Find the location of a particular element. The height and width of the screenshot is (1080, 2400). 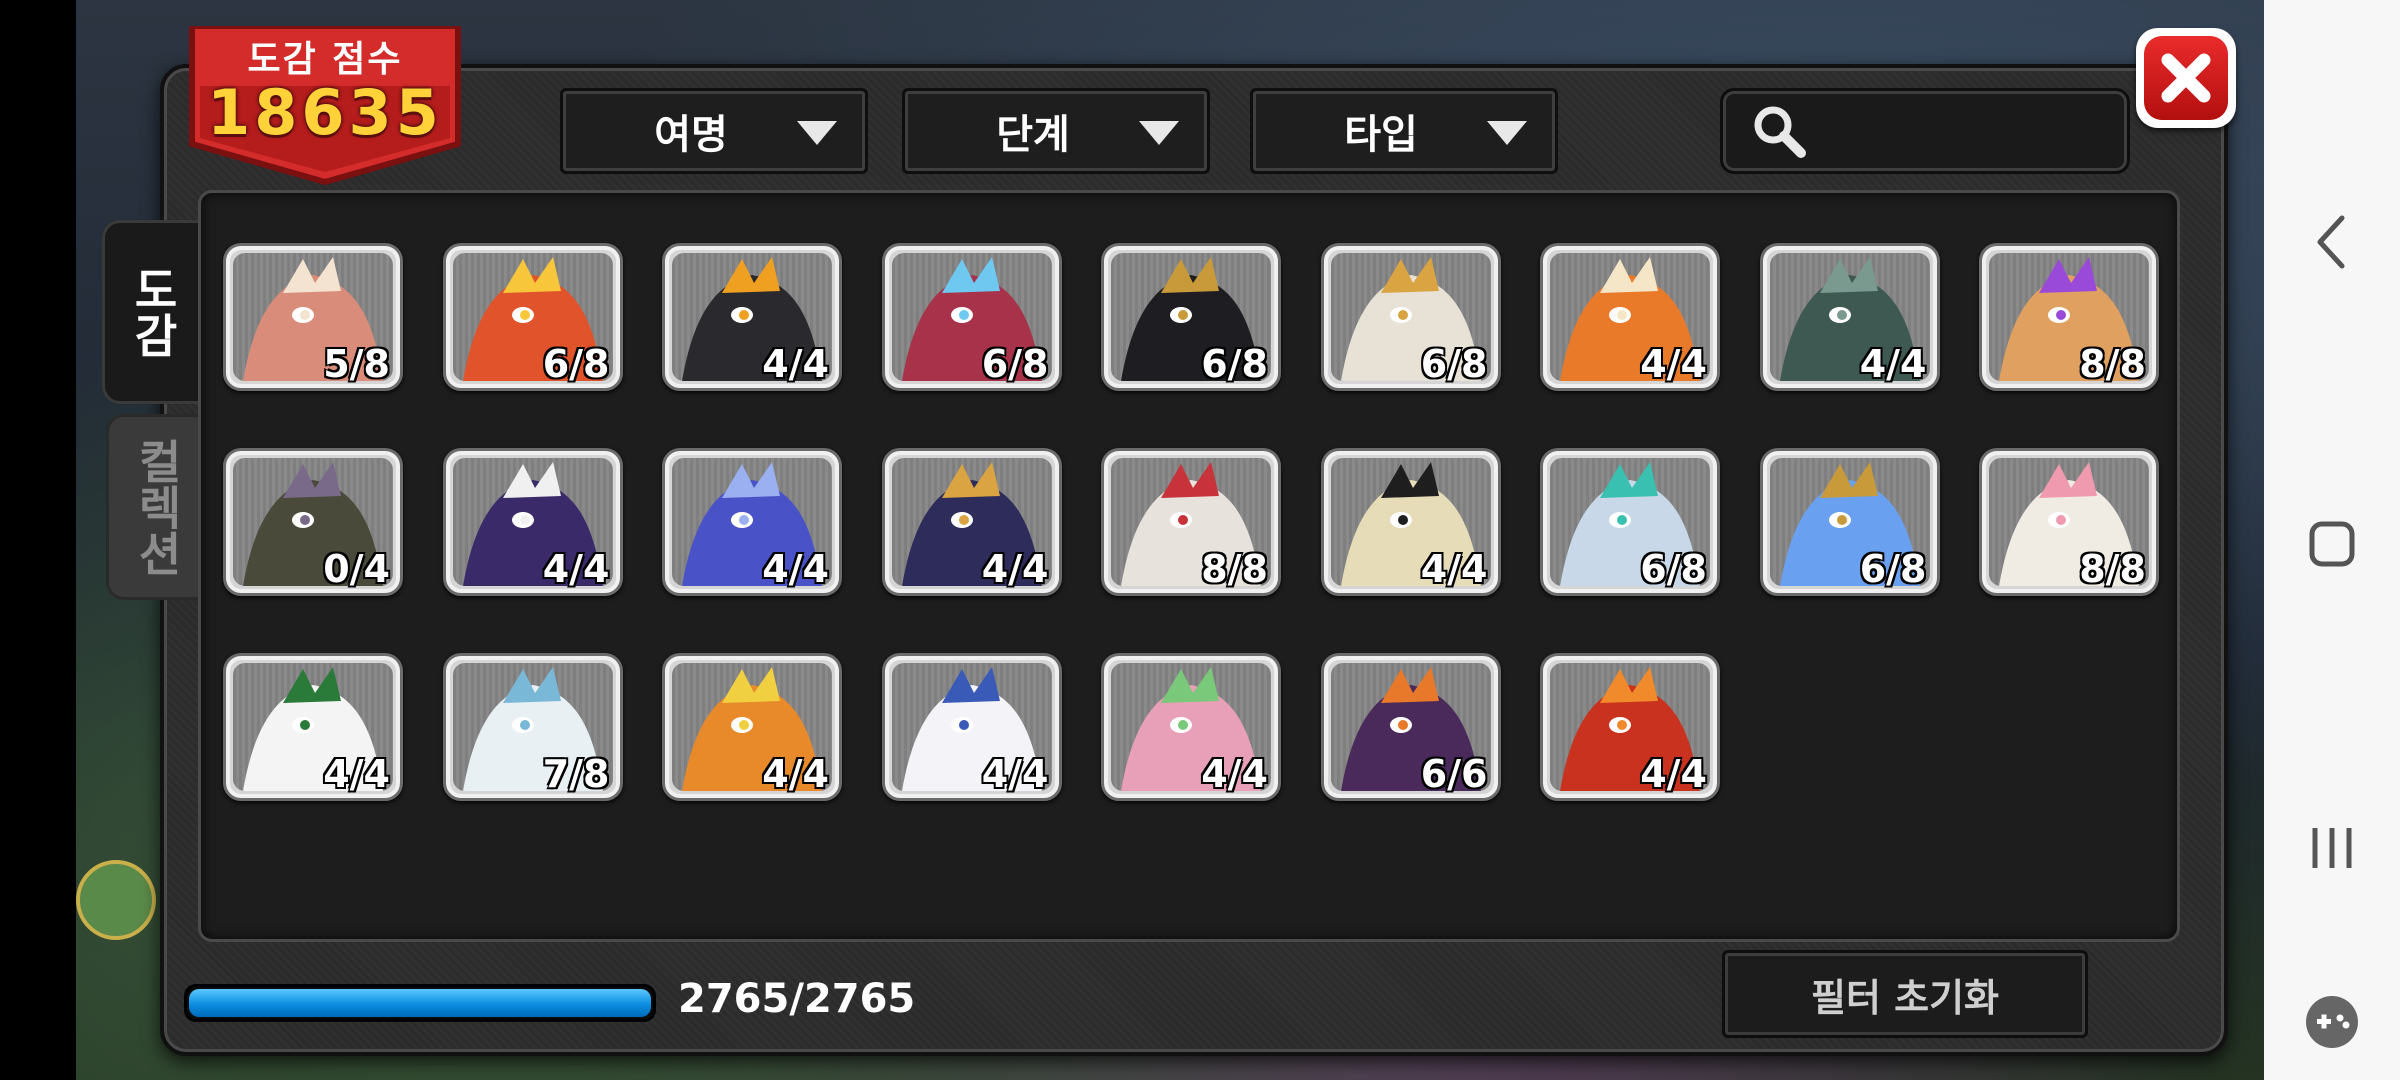

card-count-label: 7/8 is located at coordinates (576, 774).